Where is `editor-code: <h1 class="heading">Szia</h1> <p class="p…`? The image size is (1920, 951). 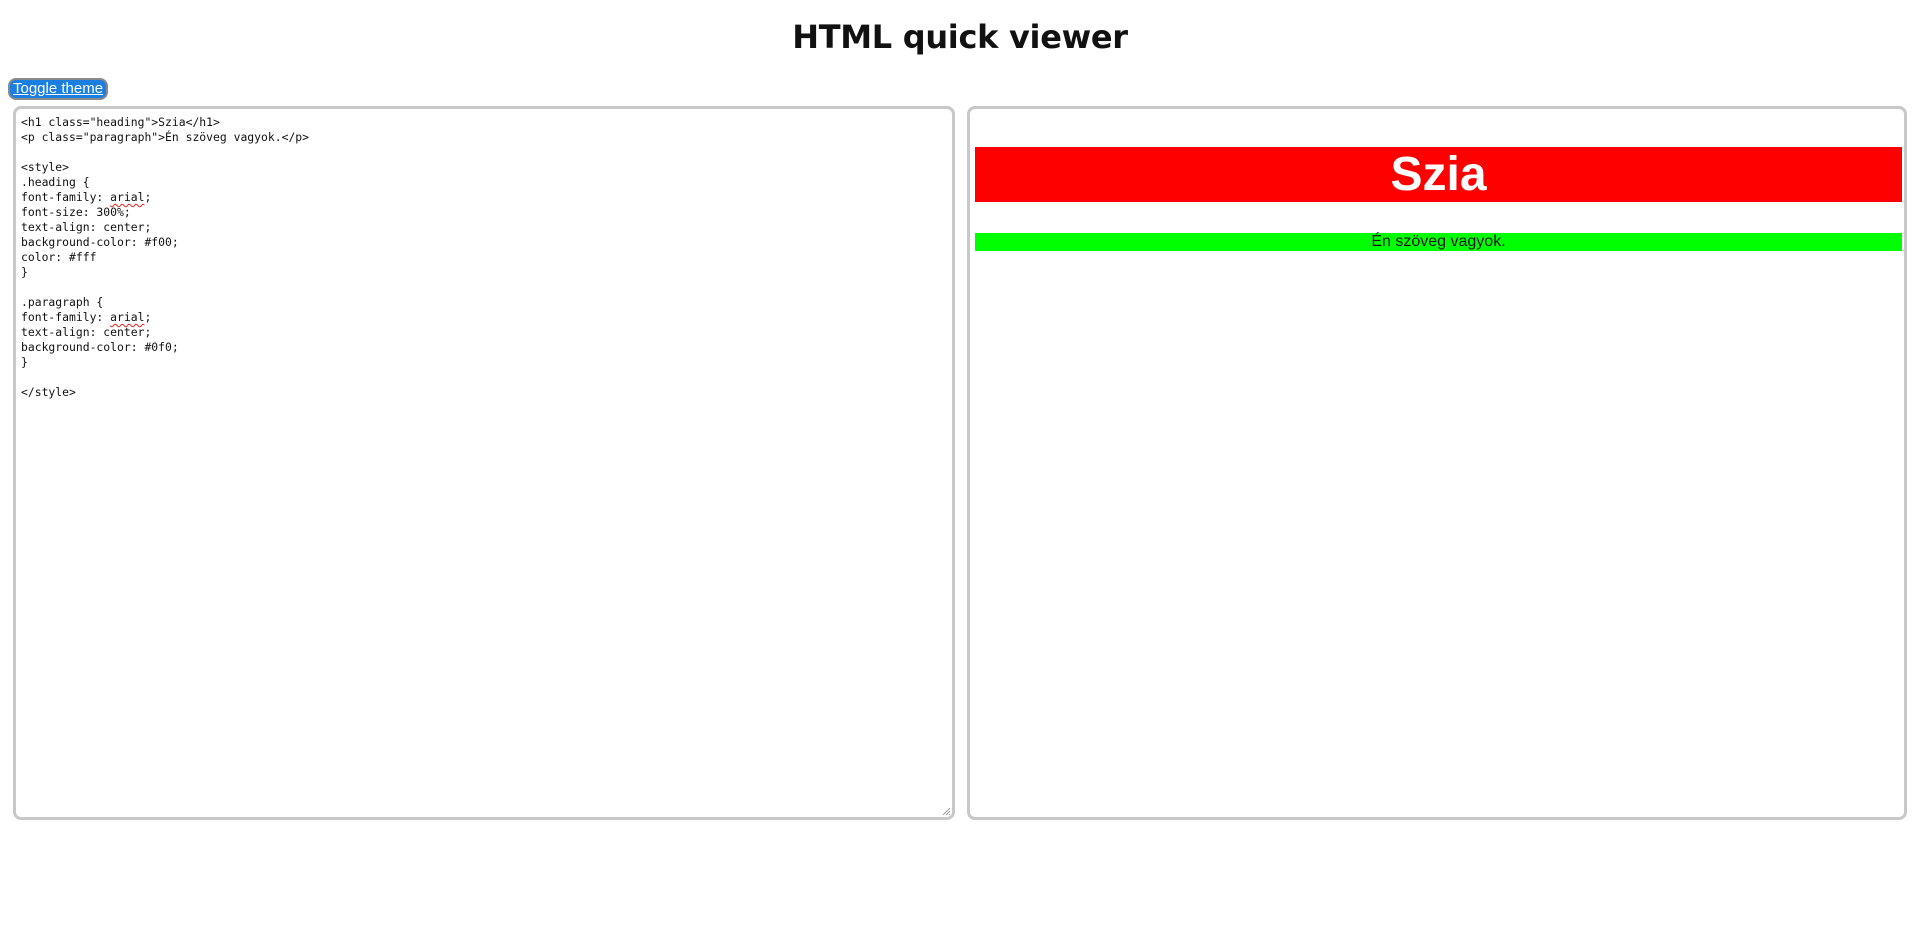
editor-code: <h1 class="heading">Szia</h1> <p class="p… is located at coordinates (484, 257).